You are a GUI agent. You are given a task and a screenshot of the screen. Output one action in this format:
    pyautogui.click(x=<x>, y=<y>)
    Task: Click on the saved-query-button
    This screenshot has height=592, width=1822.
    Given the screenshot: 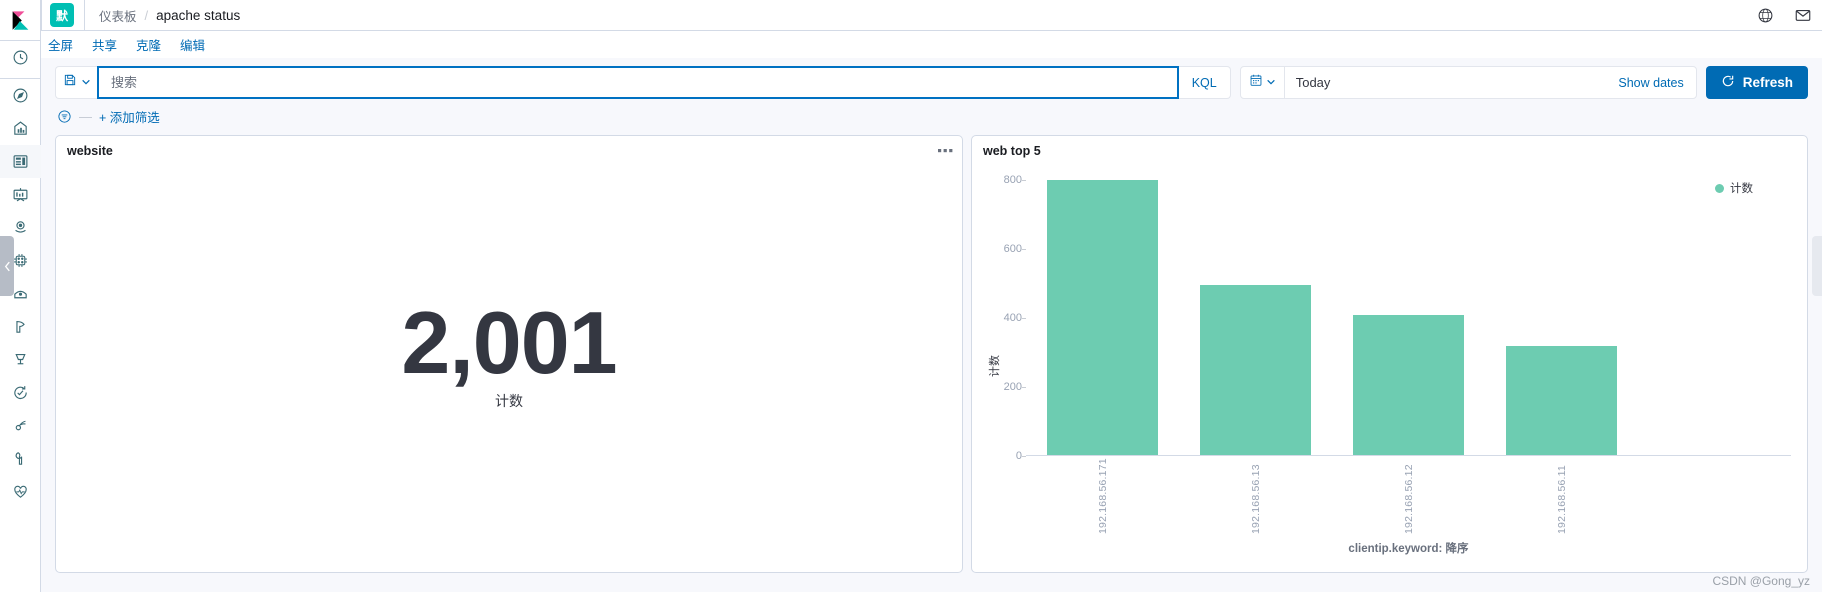 What is the action you would take?
    pyautogui.click(x=76, y=82)
    